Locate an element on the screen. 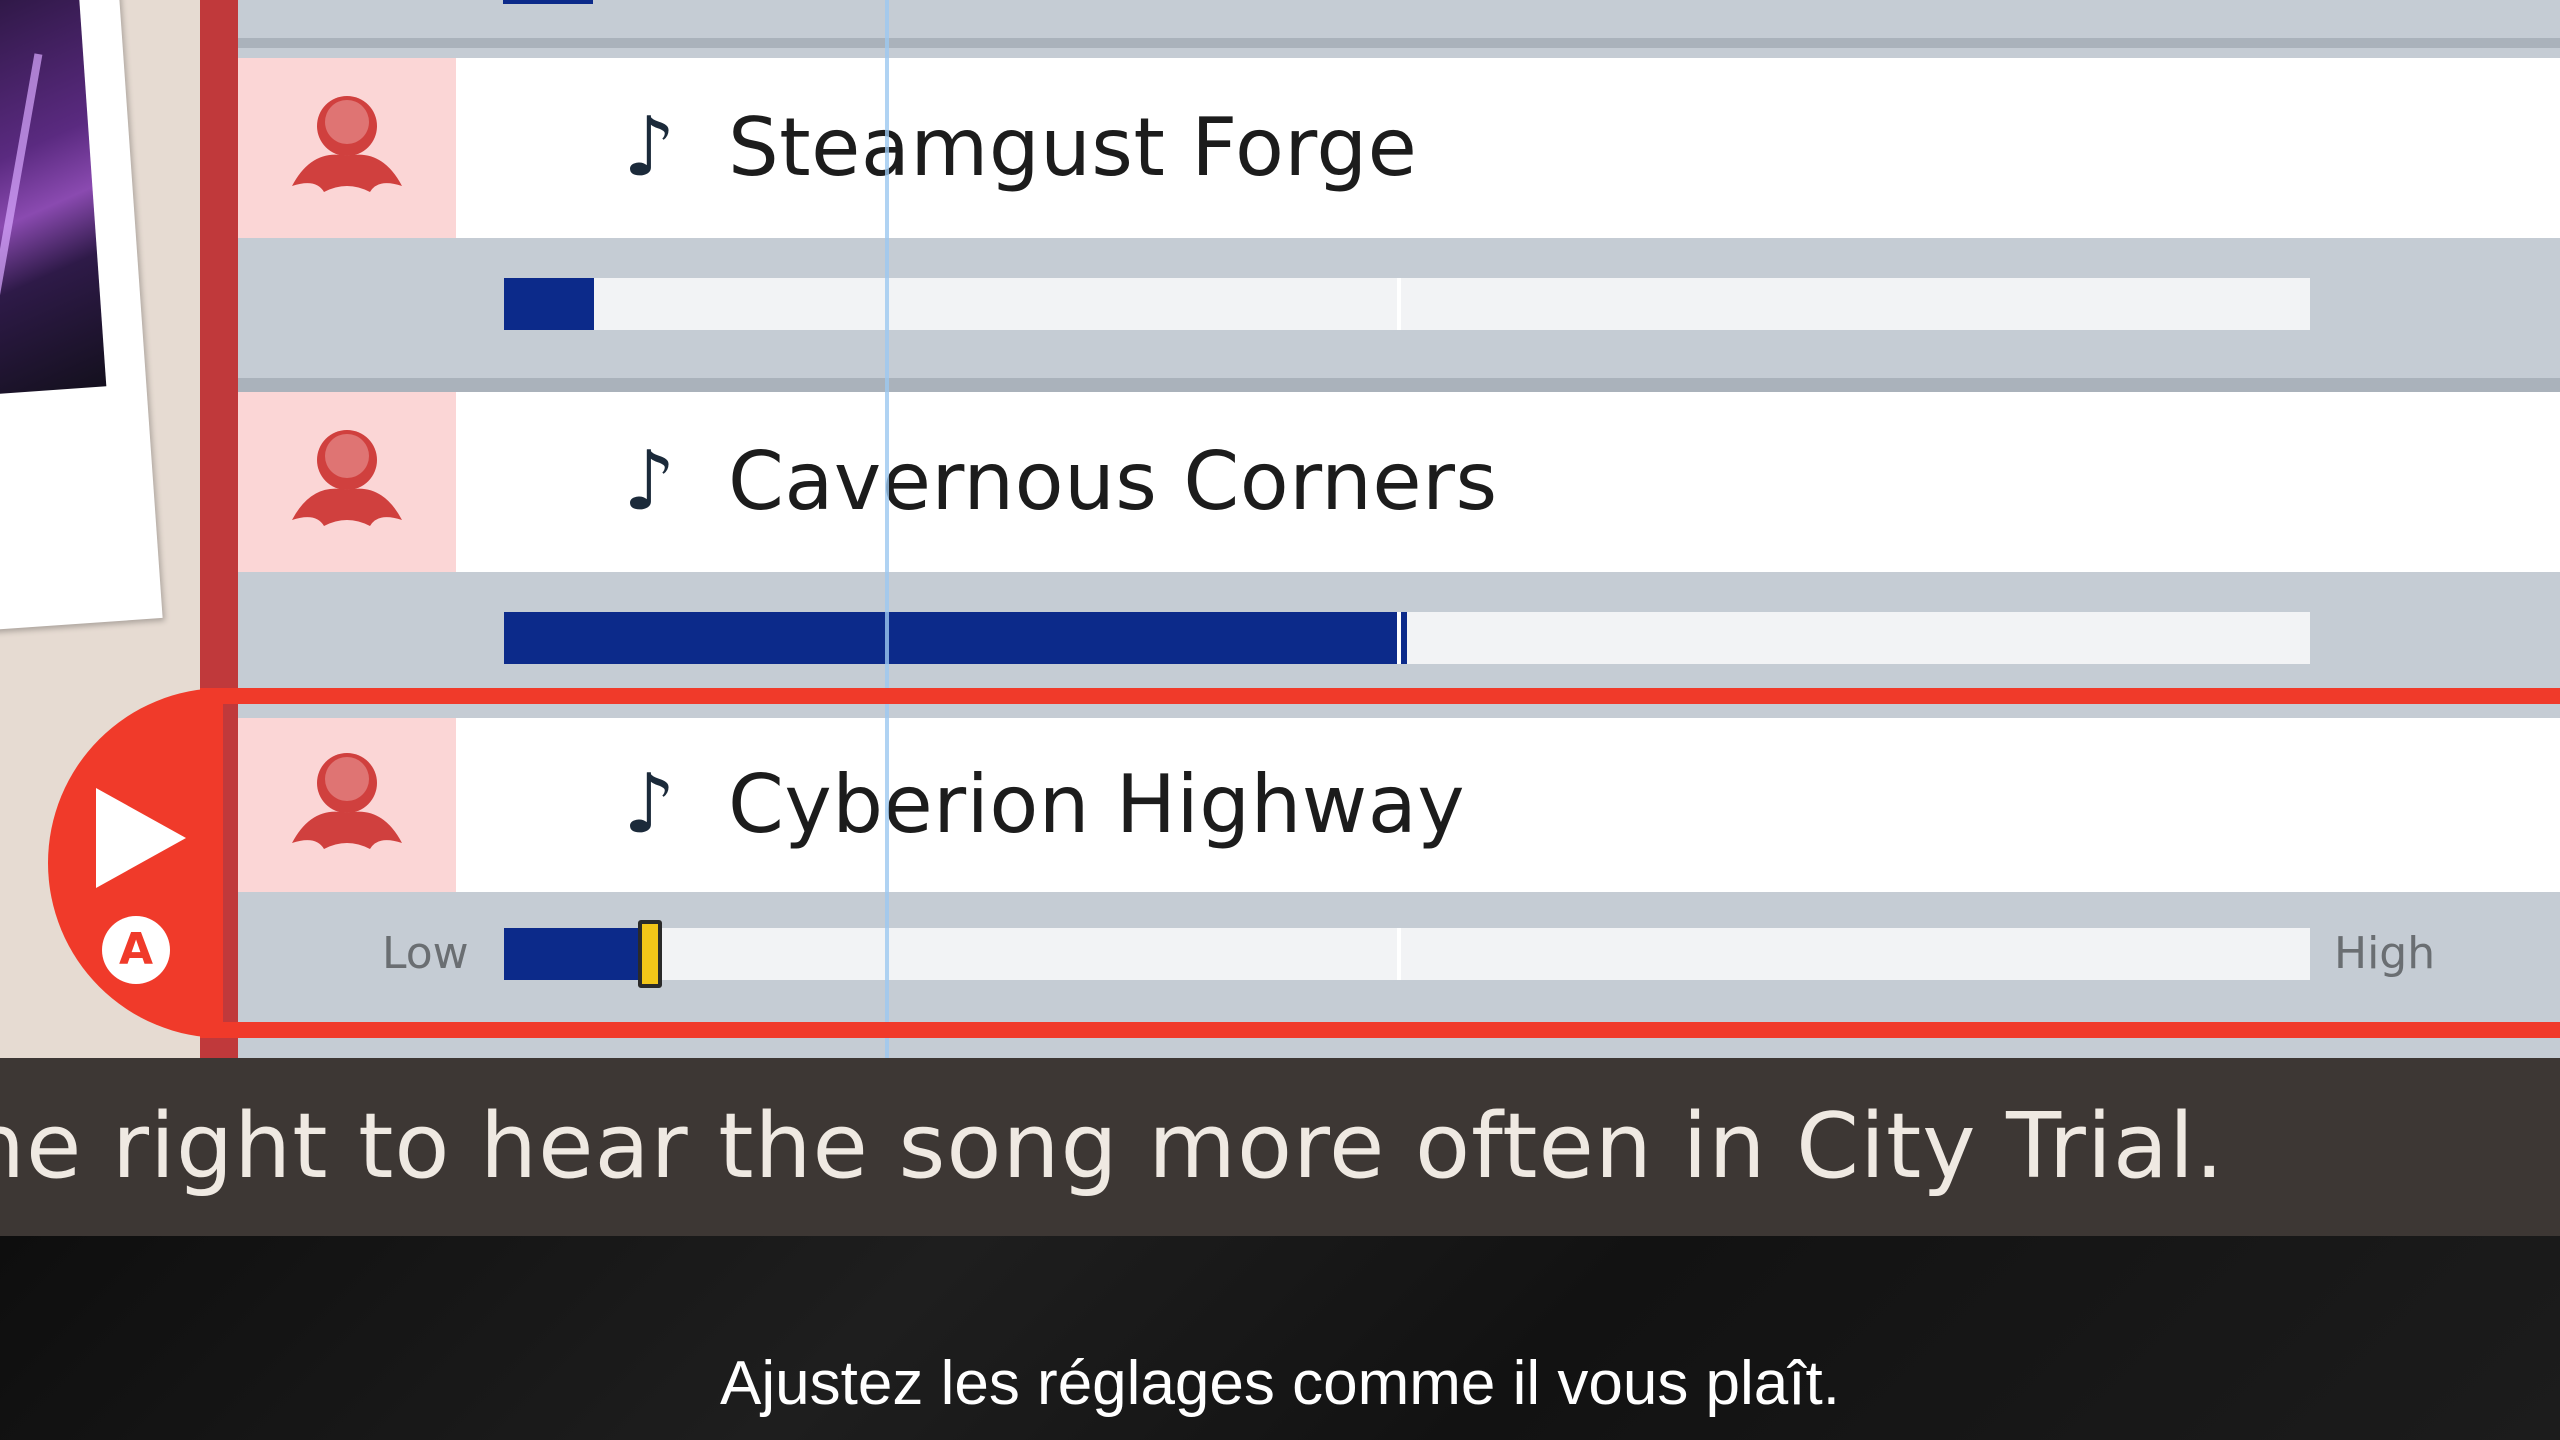 The width and height of the screenshot is (2560, 1440). a-button-glyph: A is located at coordinates (136, 949).